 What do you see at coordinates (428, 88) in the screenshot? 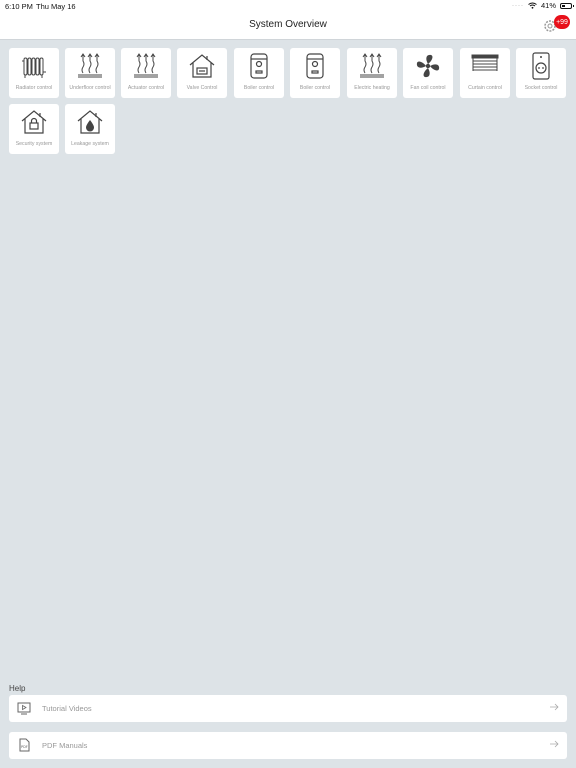
I see `tile-label: Fan coil control` at bounding box center [428, 88].